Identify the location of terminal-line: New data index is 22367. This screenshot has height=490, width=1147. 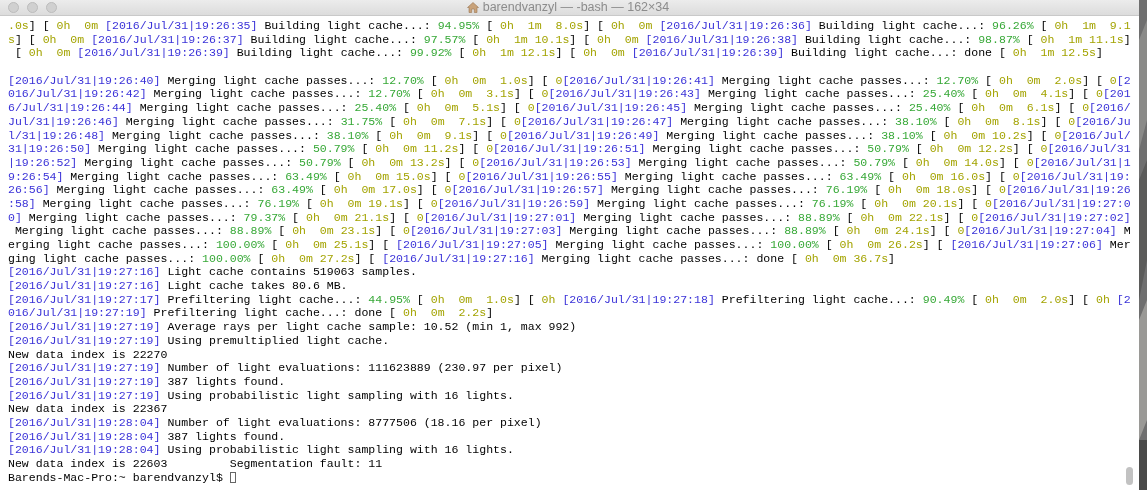
(88, 409).